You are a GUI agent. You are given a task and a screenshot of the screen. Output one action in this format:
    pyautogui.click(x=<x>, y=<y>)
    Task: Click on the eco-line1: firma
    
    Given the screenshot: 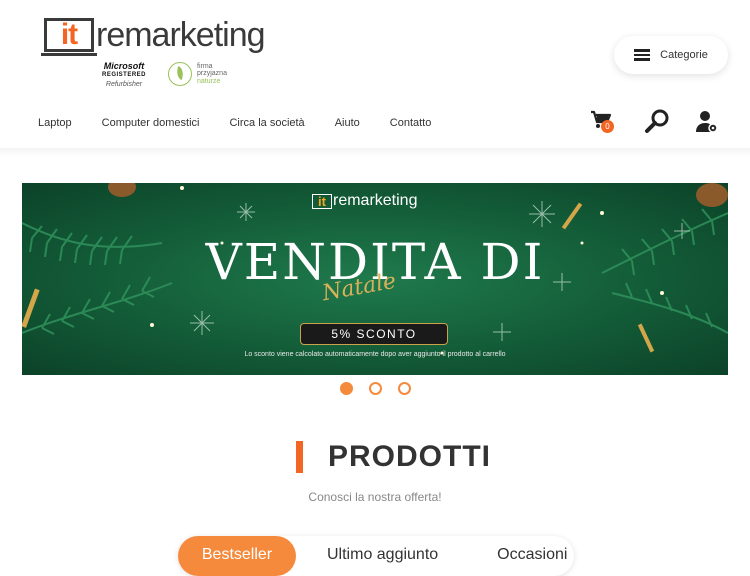 What is the action you would take?
    pyautogui.click(x=205, y=66)
    